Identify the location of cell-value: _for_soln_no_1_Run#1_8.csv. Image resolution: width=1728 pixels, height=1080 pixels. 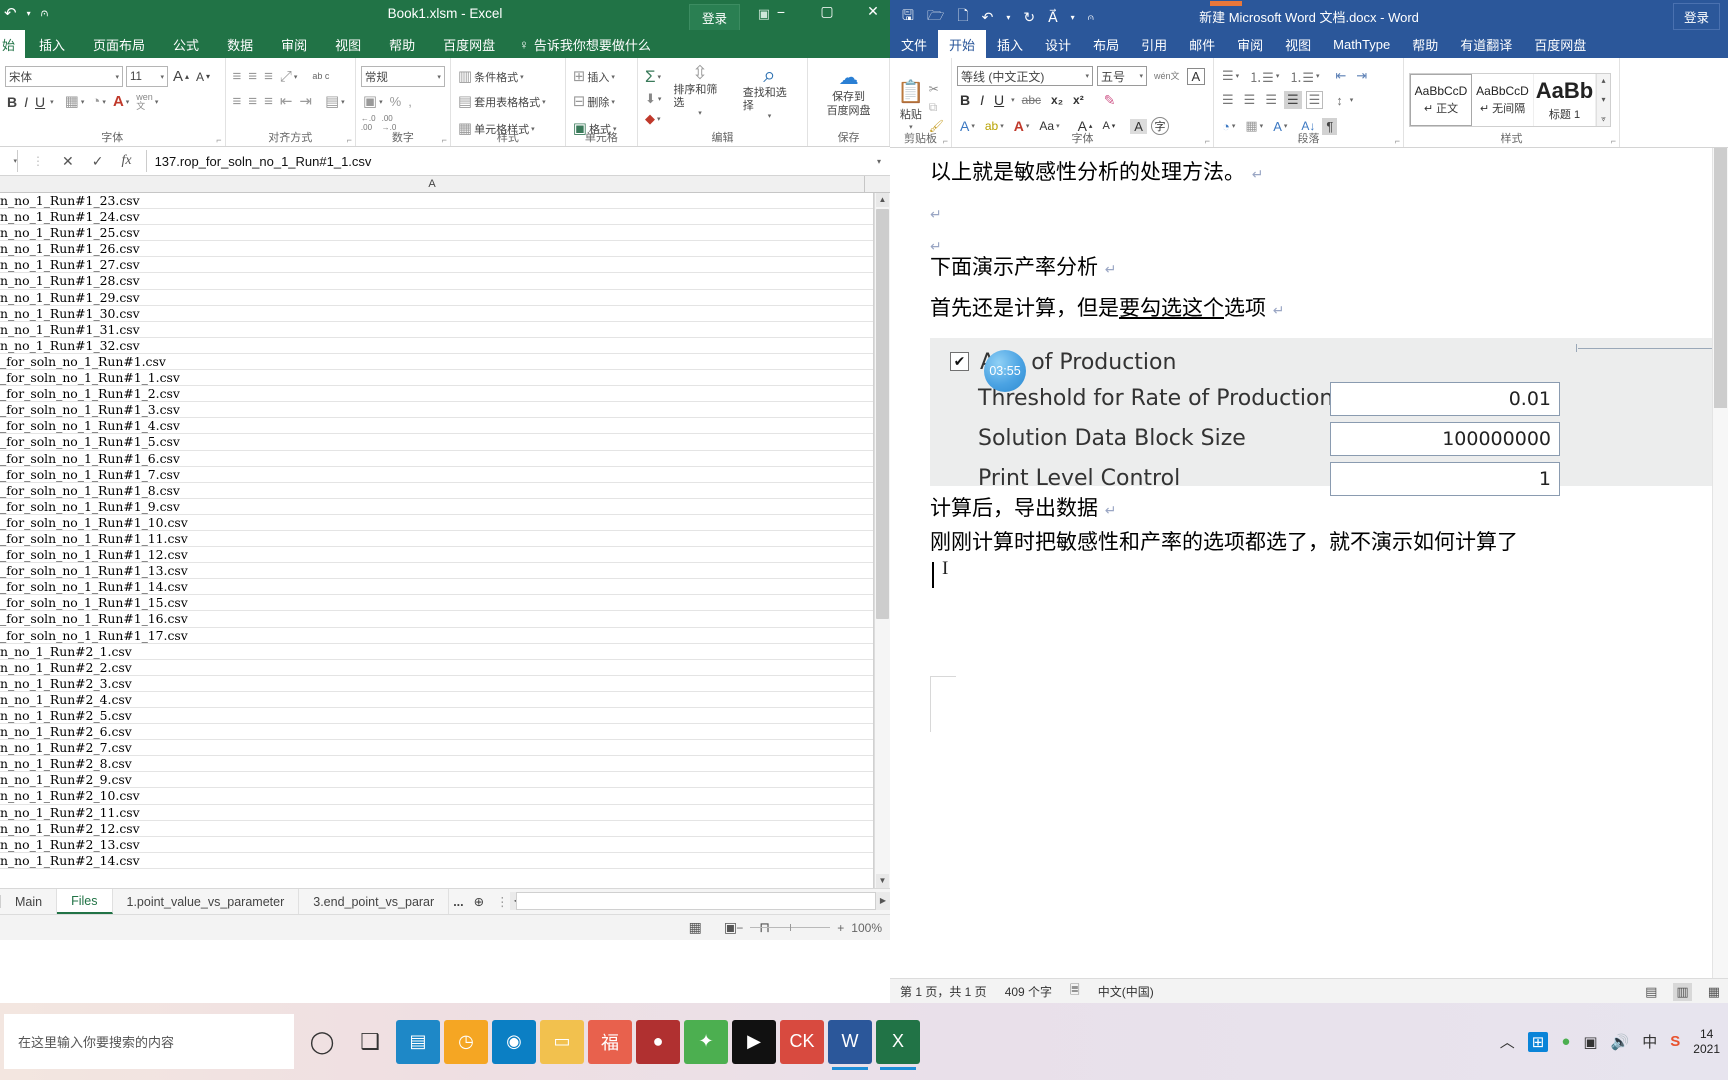
(90, 491).